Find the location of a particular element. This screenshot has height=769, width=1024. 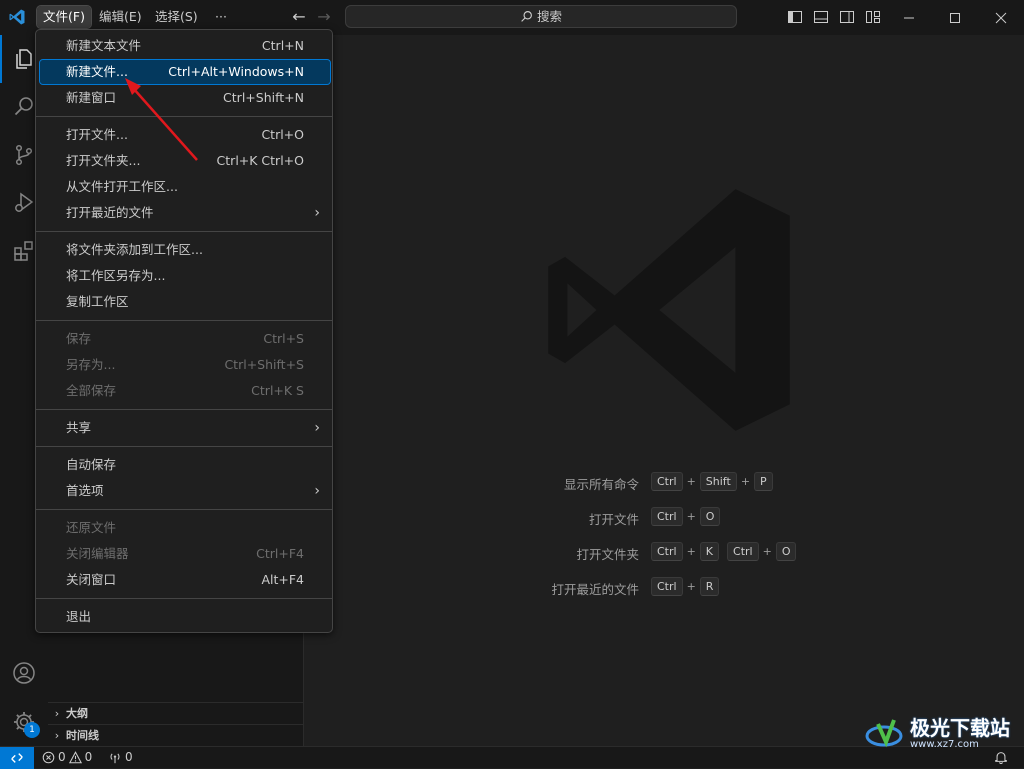

menu-item-open-file: 打开文件... Ctrl+O is located at coordinates (185, 135).